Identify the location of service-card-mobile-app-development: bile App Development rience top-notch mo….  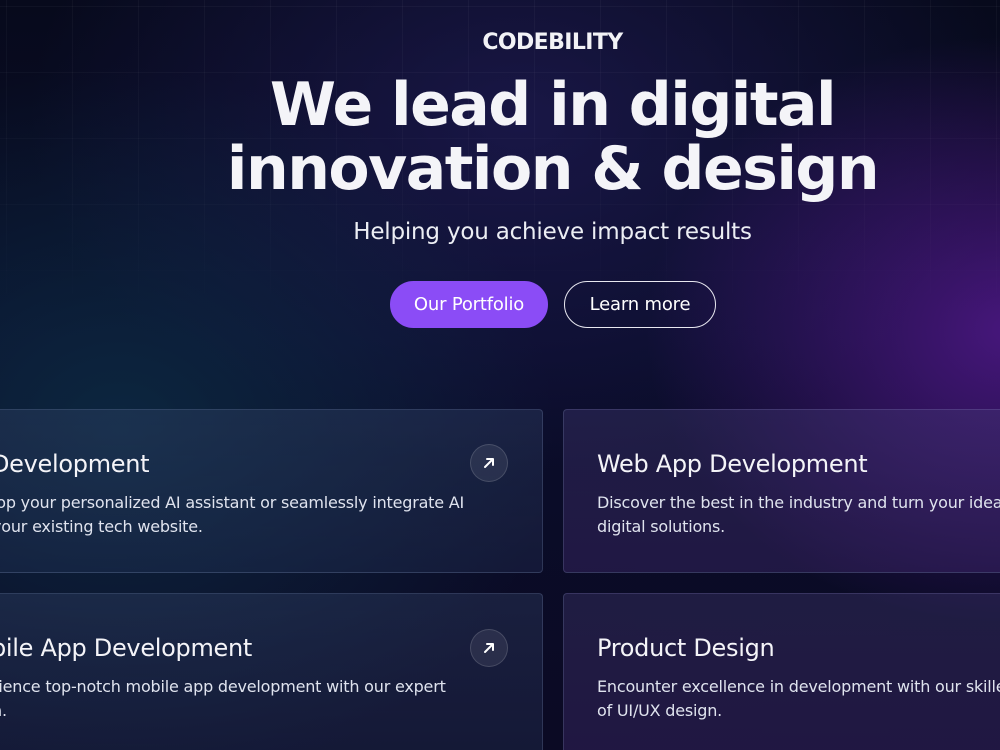
(271, 671).